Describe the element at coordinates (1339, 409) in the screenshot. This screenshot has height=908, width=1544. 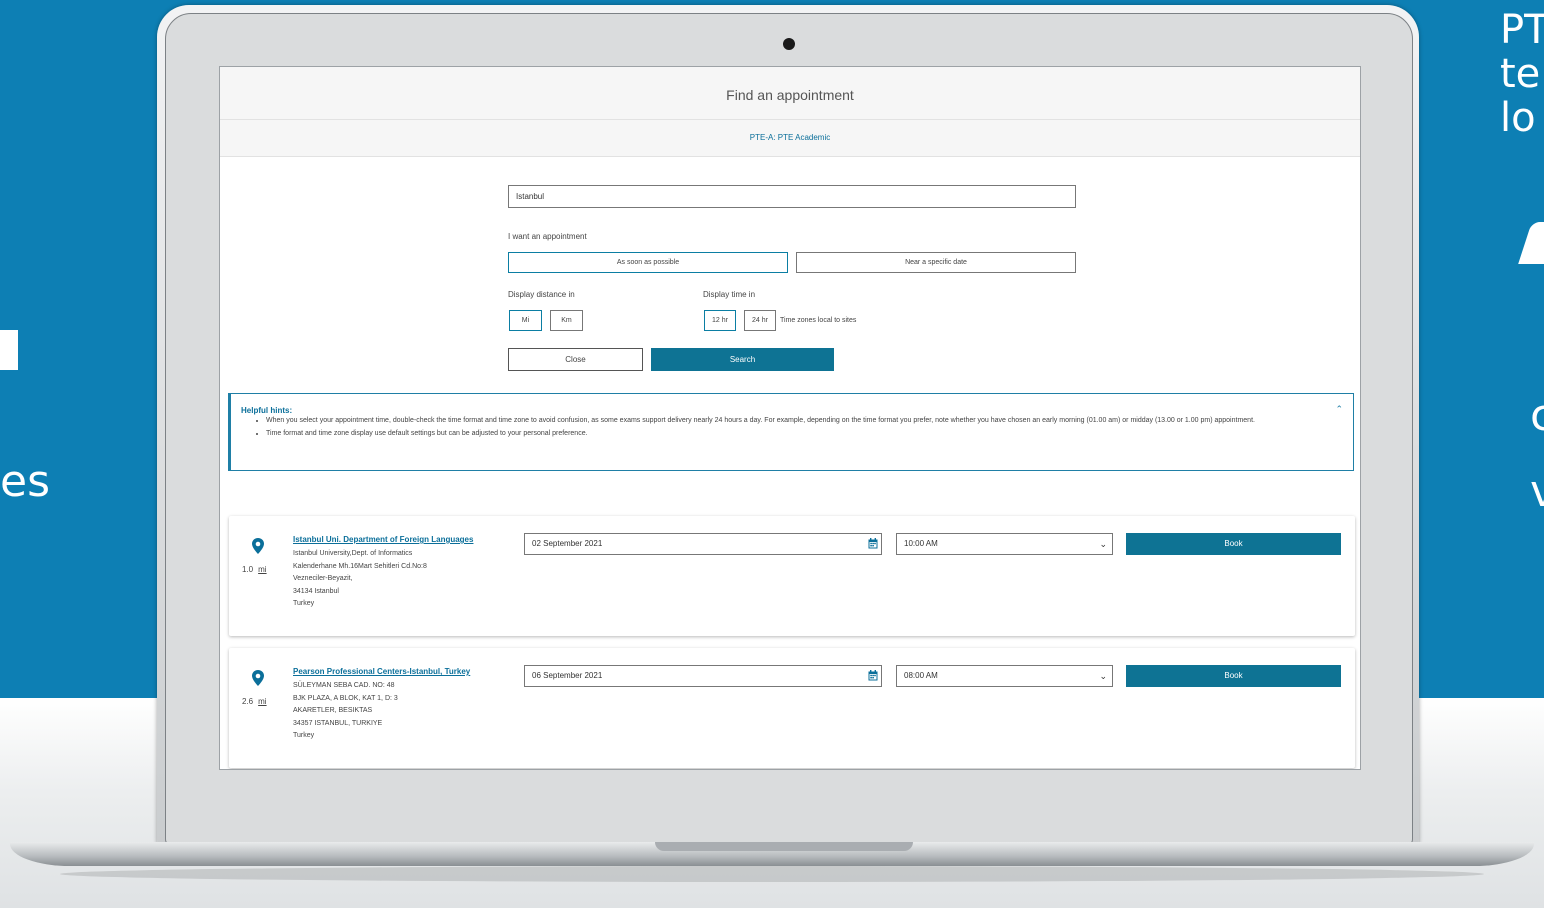
I see `collapse-caret-icon: ⌃` at that location.